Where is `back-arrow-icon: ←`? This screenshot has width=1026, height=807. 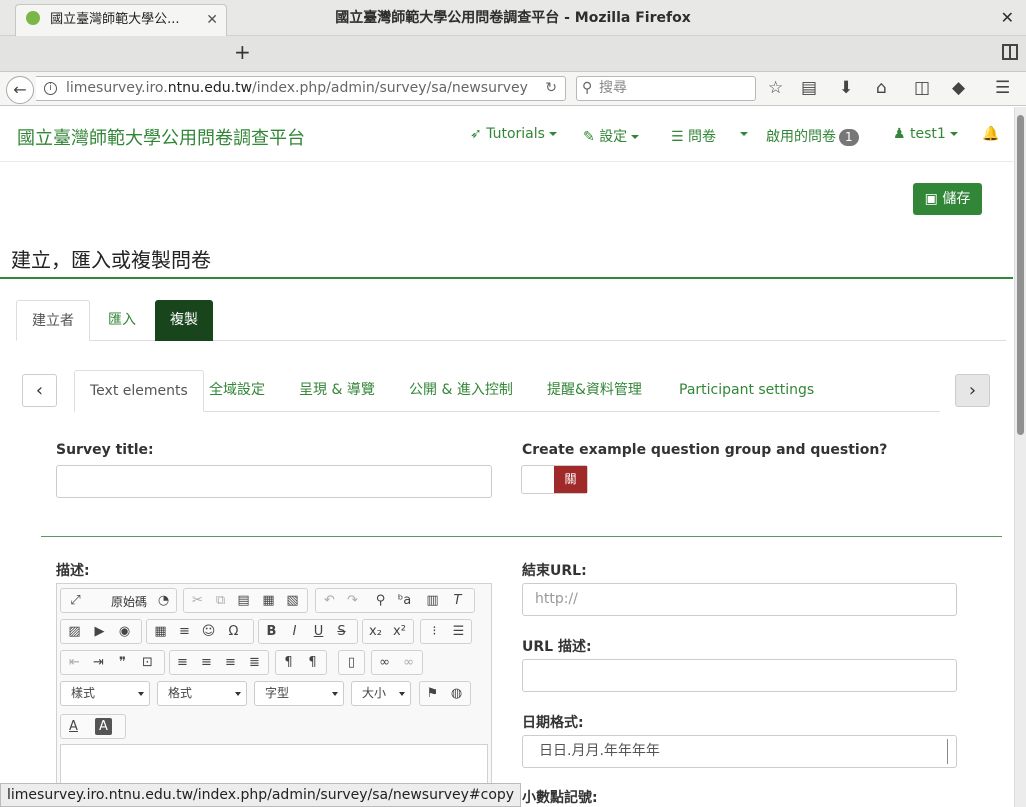
back-arrow-icon: ← is located at coordinates (20, 90).